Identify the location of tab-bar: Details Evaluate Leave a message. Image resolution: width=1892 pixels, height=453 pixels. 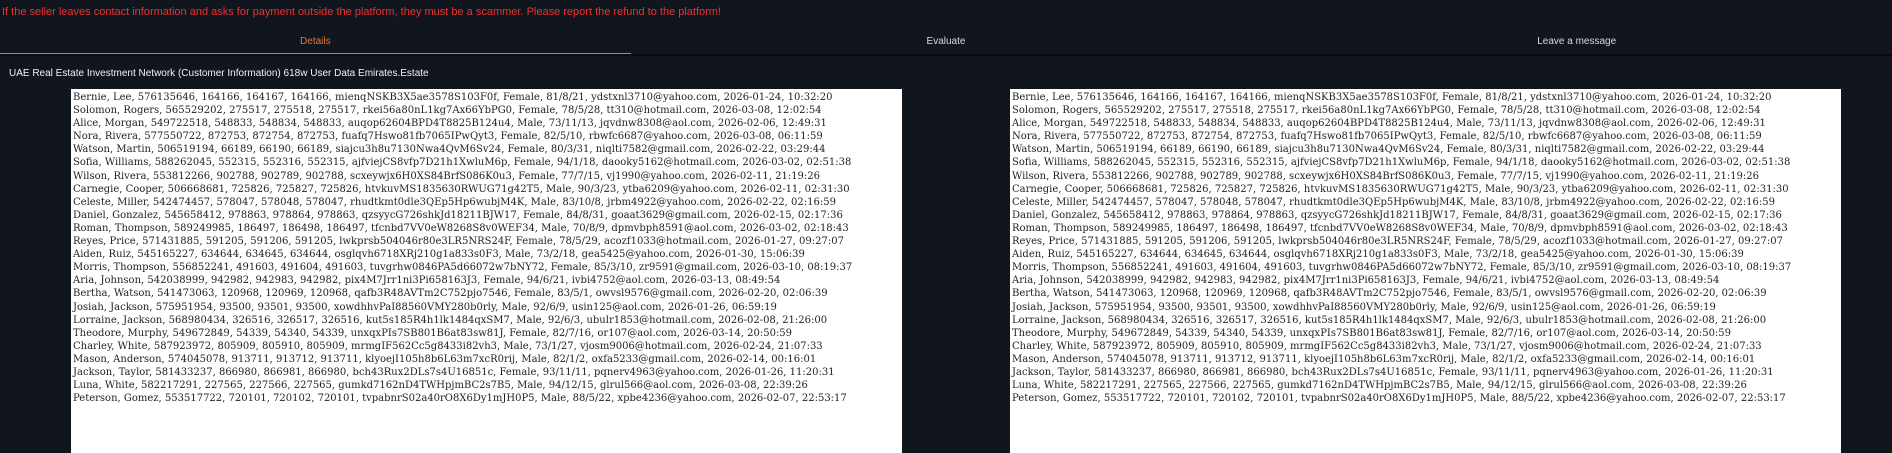
(946, 43).